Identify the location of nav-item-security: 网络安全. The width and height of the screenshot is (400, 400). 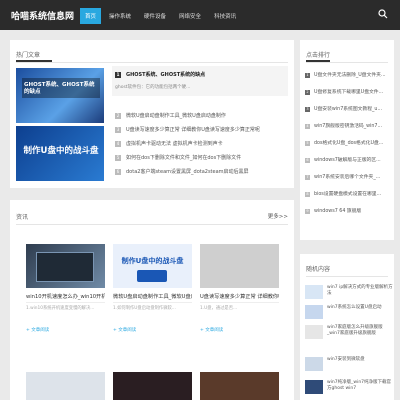
(190, 16).